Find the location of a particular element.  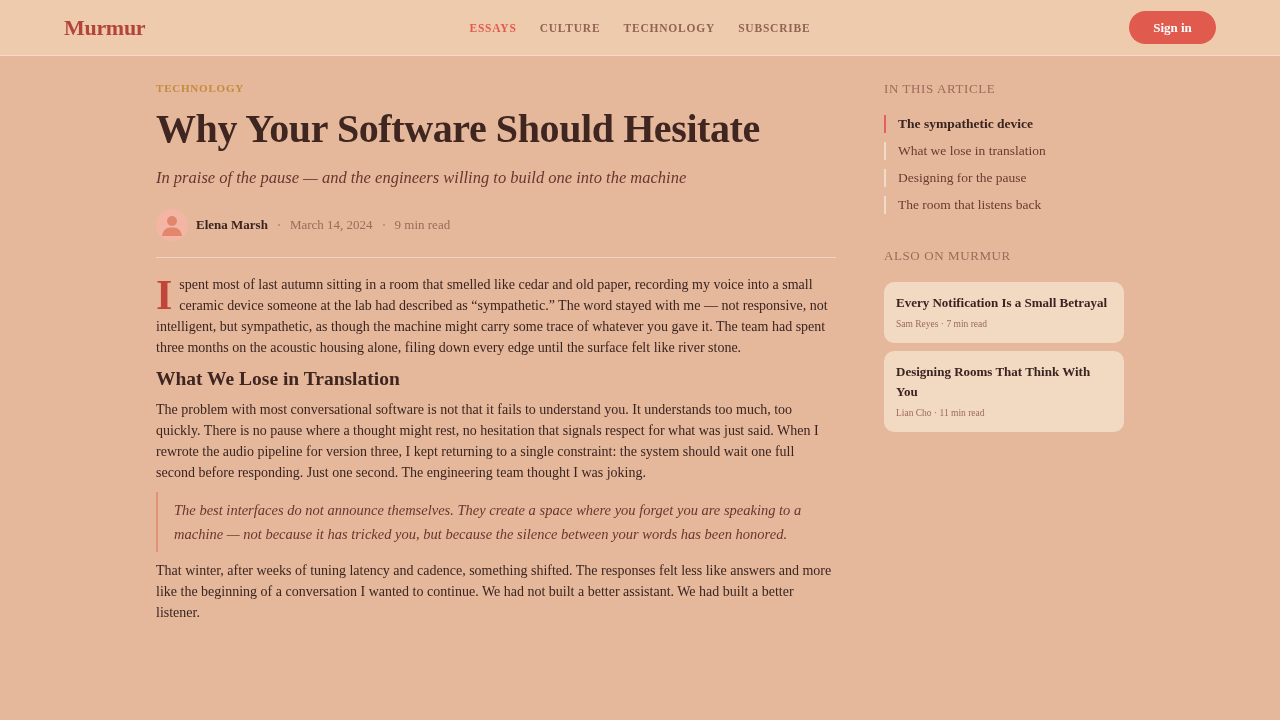

toc-heading: IN THIS ARTICLE is located at coordinates (940, 89).